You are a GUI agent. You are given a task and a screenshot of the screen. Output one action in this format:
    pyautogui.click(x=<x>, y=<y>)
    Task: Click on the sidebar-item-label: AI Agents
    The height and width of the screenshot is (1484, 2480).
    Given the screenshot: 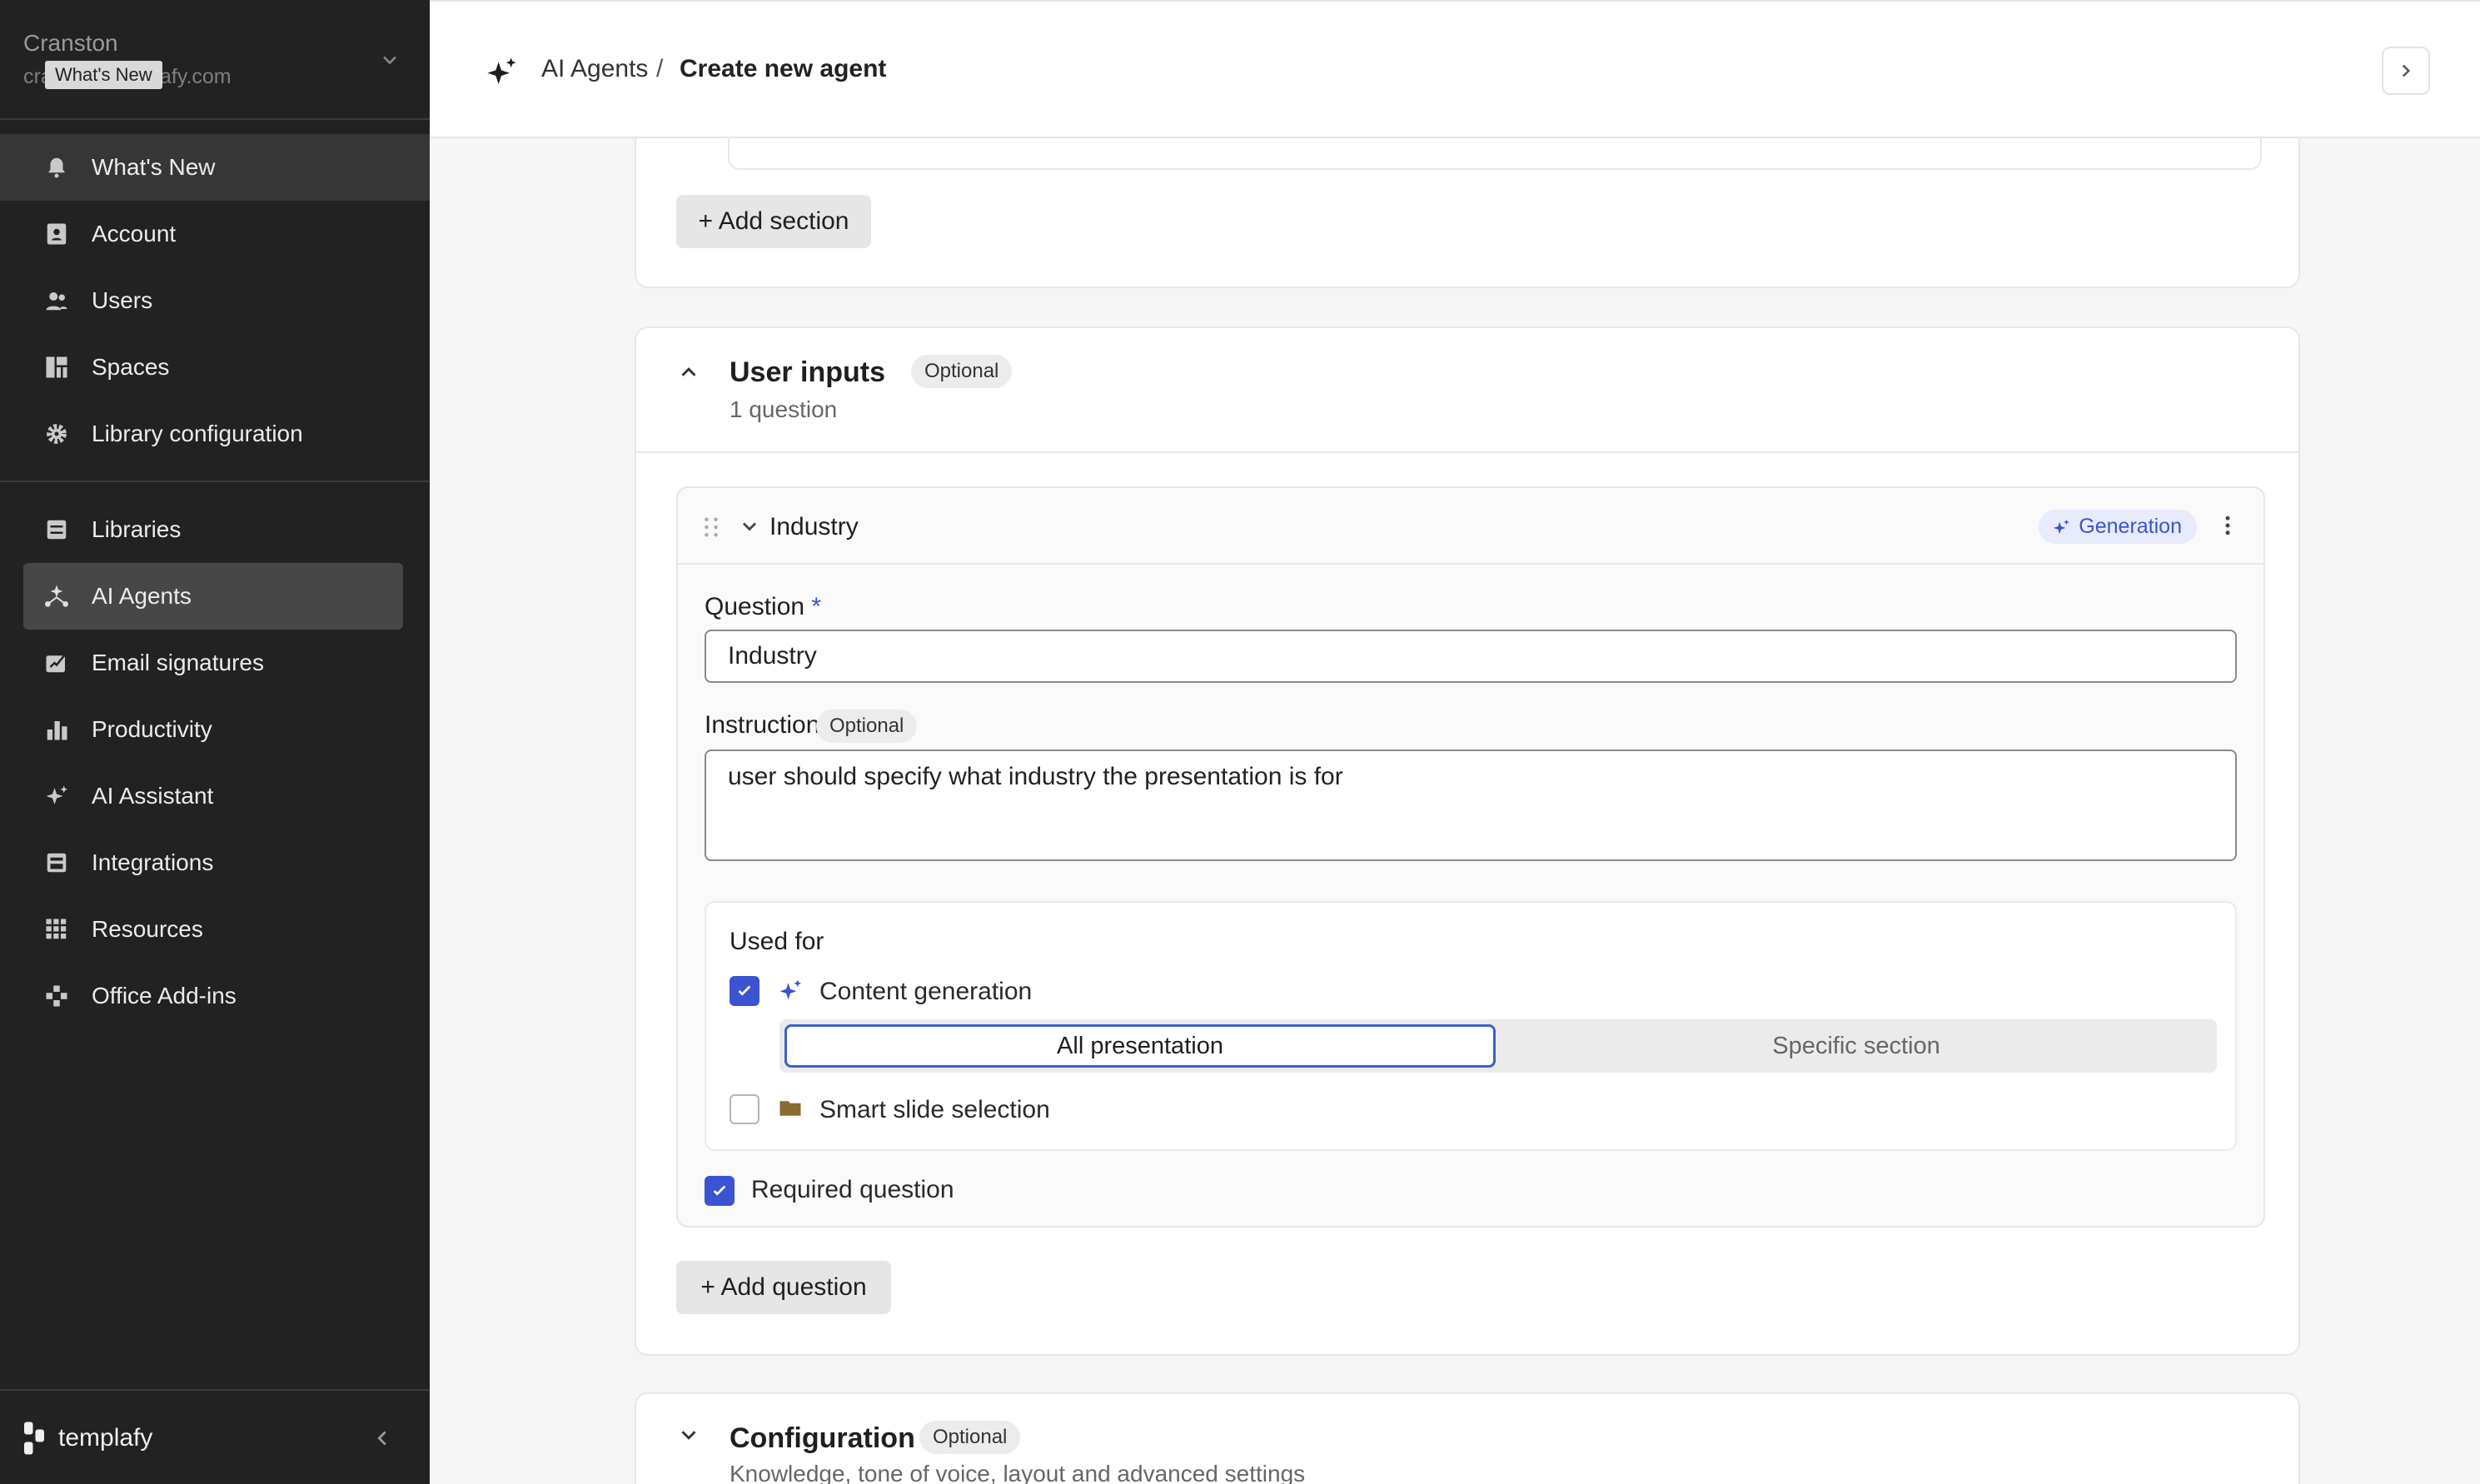 What is the action you would take?
    pyautogui.click(x=142, y=596)
    